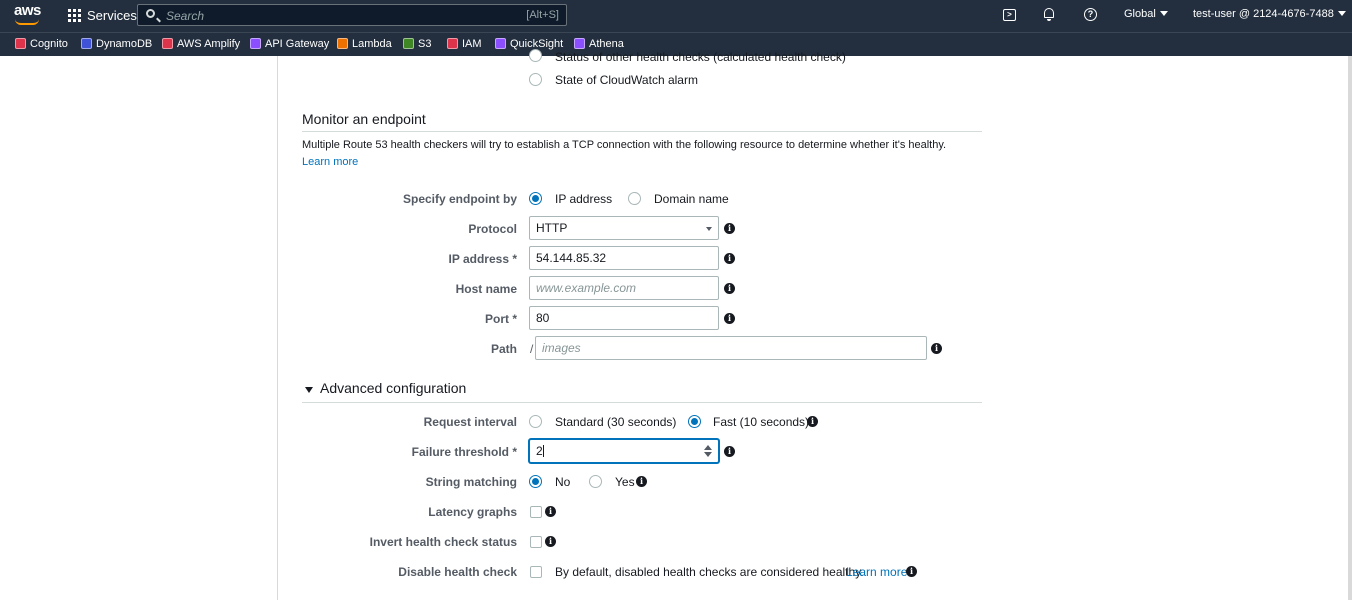 Image resolution: width=1352 pixels, height=600 pixels. What do you see at coordinates (49, 44) in the screenshot?
I see `favorite-label: Cognito` at bounding box center [49, 44].